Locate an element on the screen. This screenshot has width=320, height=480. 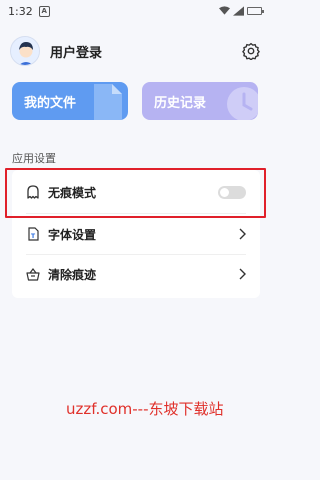
setting-label-font: 字体设置 is located at coordinates (72, 234).